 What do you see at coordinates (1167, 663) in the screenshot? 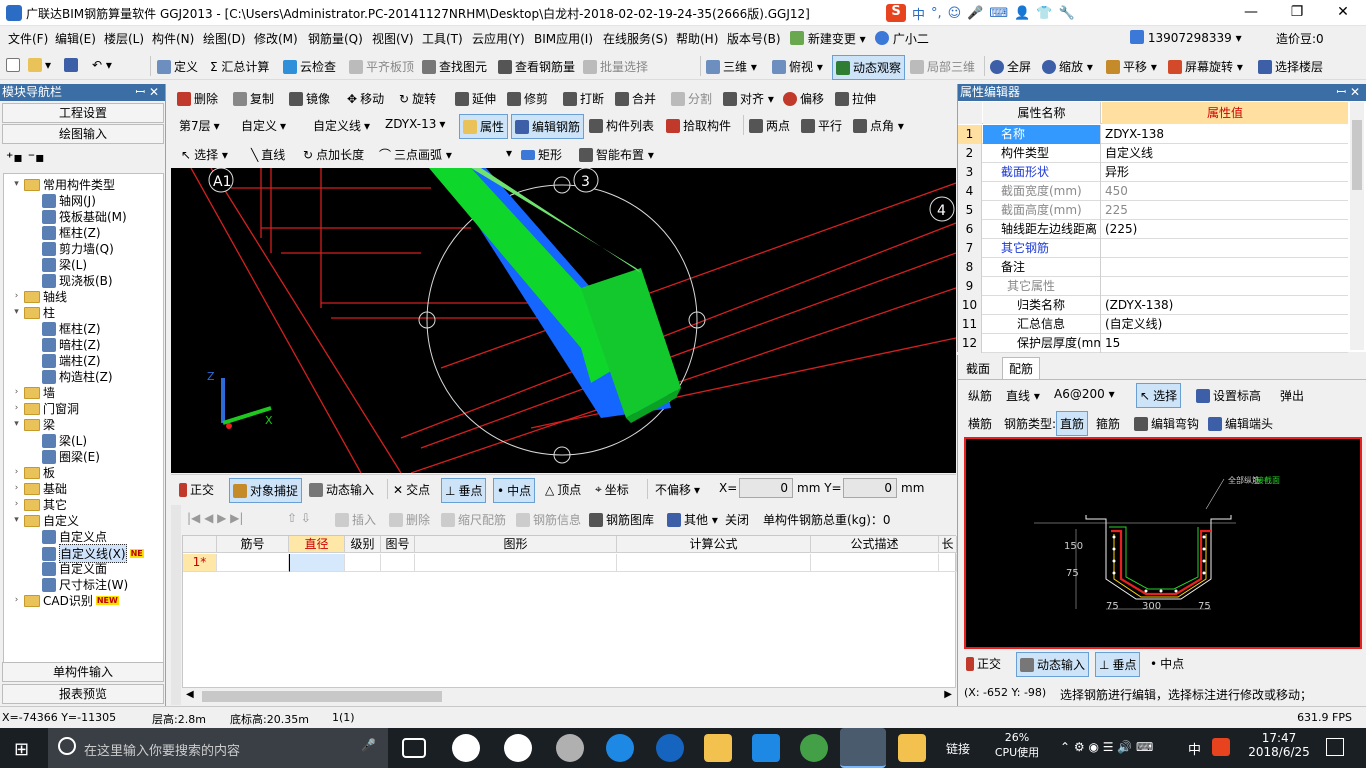
I see `preview-midpoint-toggle: • 中点` at bounding box center [1167, 663].